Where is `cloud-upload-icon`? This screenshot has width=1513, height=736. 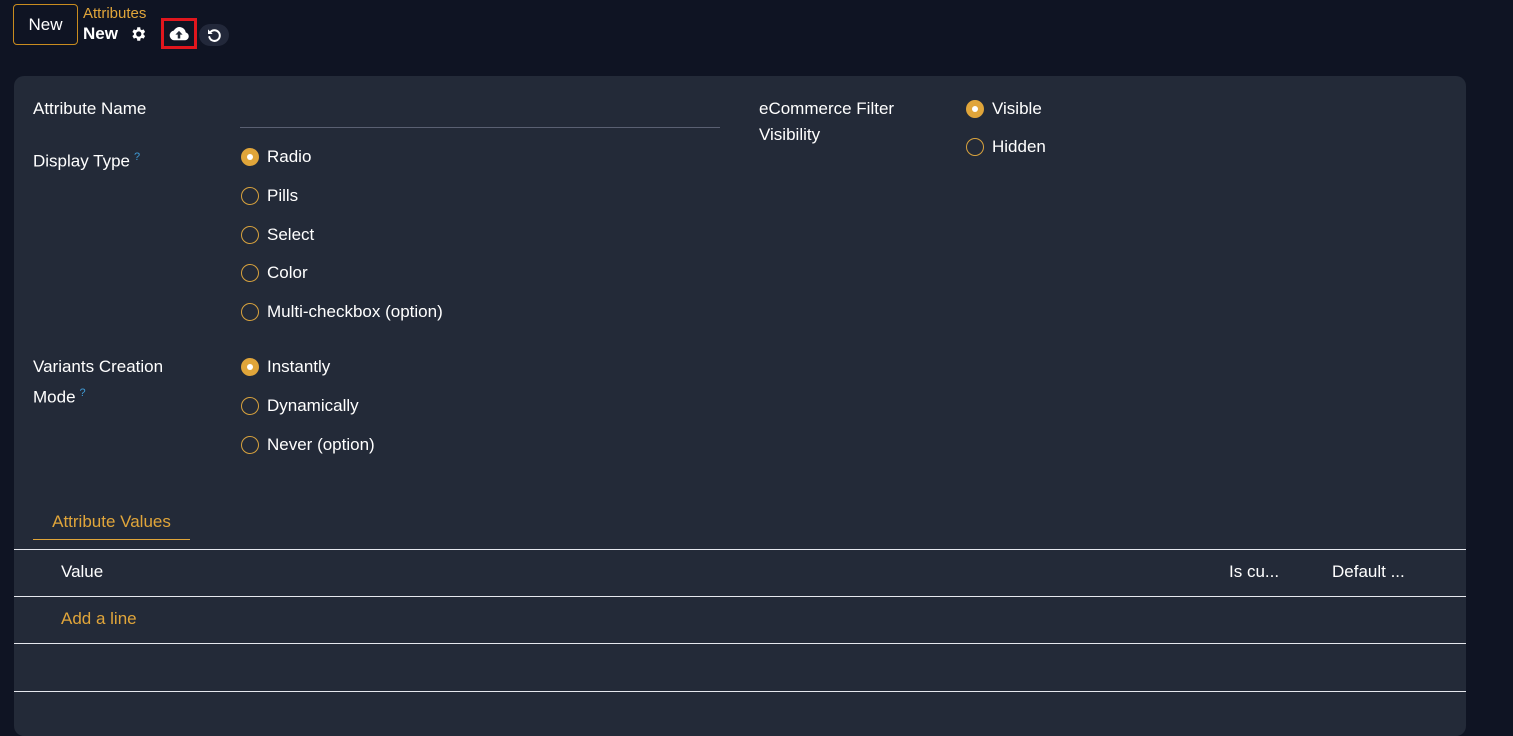 cloud-upload-icon is located at coordinates (179, 33).